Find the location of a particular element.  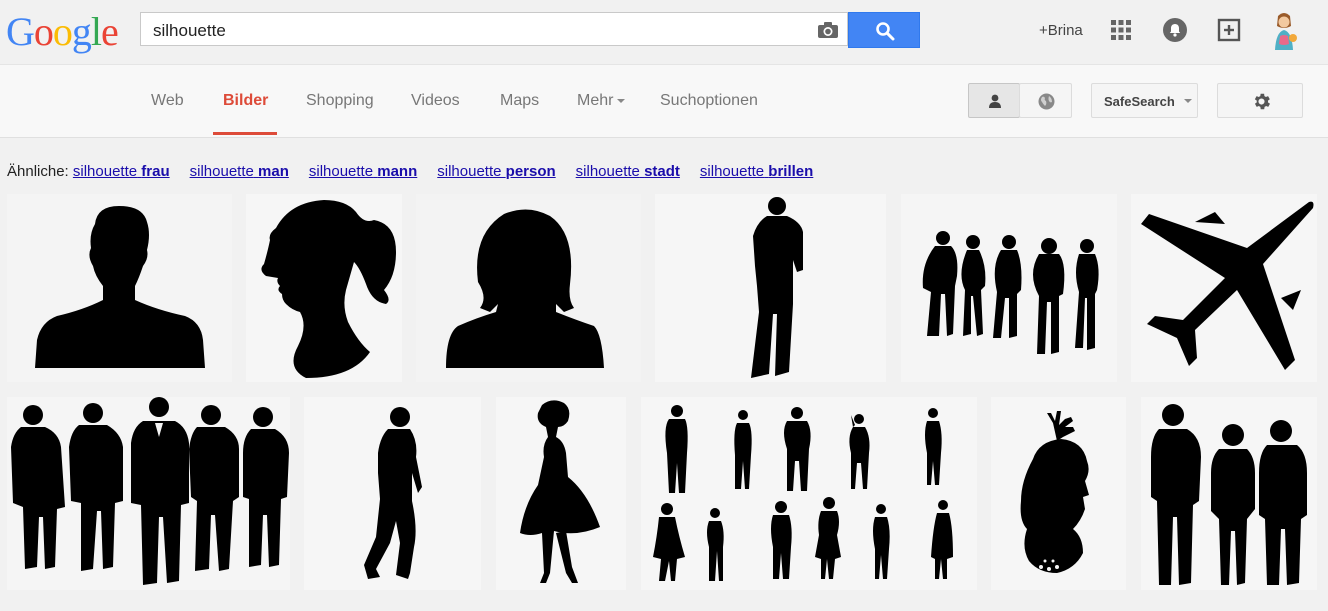

camera-icon is located at coordinates (828, 32).